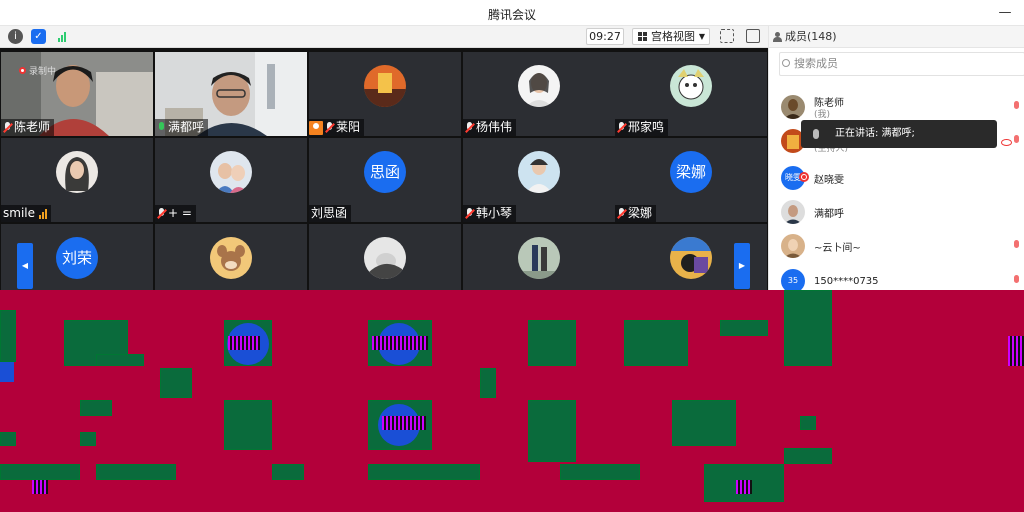  What do you see at coordinates (753, 36) in the screenshot?
I see `sidebar-toggle-icon` at bounding box center [753, 36].